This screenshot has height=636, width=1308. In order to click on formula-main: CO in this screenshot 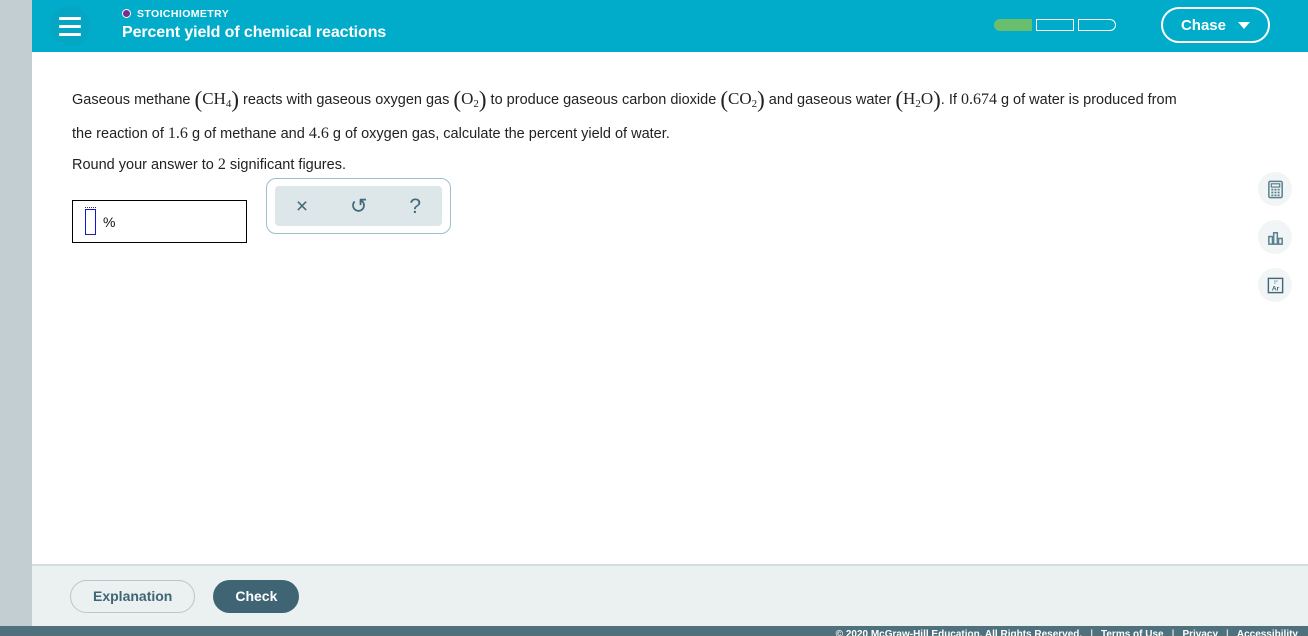, I will do `click(739, 98)`.